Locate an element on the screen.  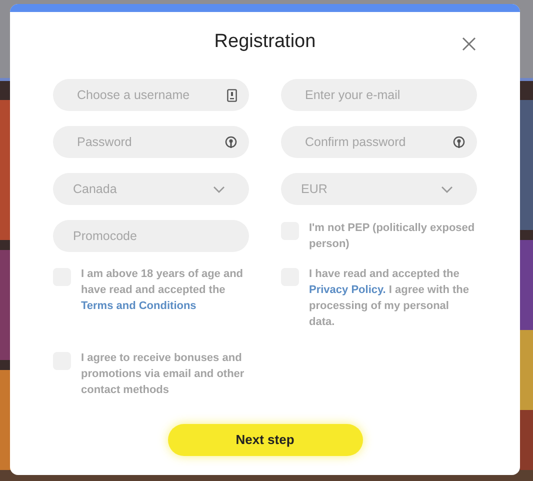
close-button is located at coordinates (469, 44).